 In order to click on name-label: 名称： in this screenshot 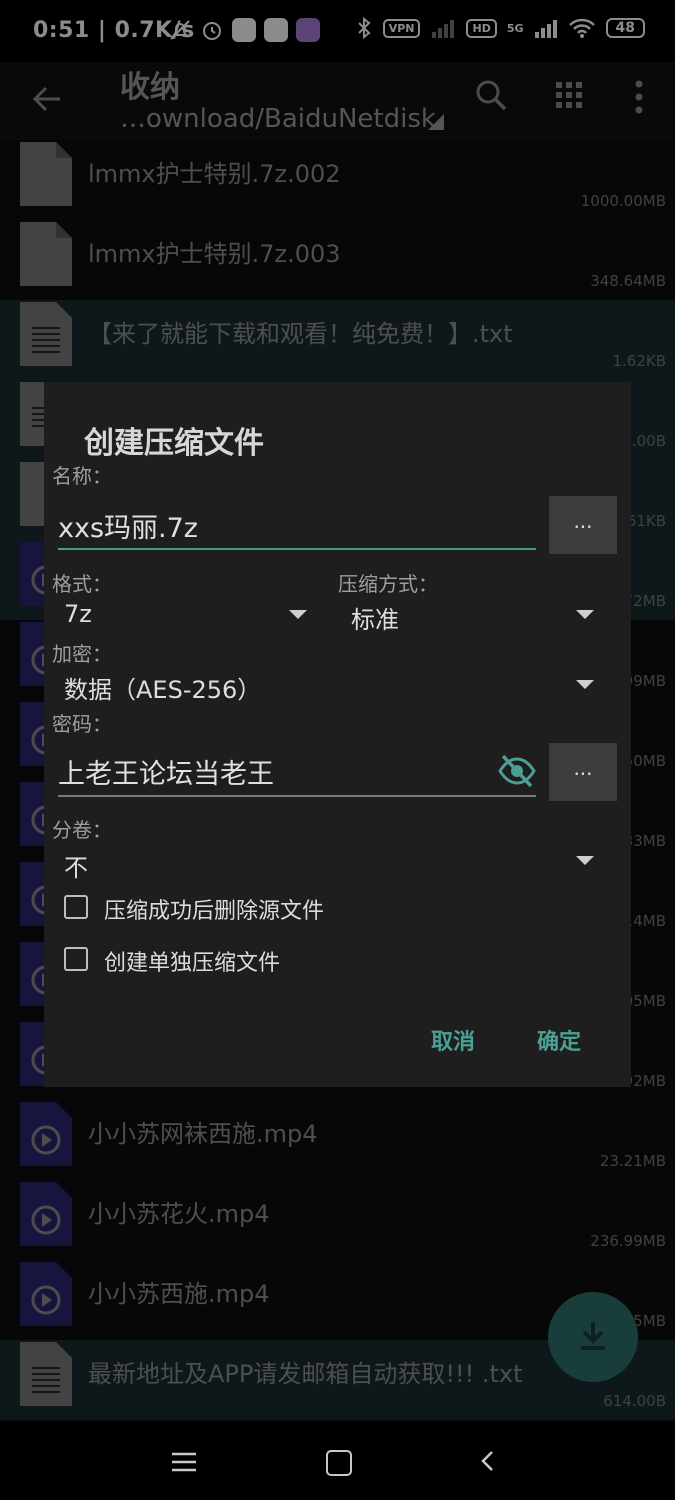, I will do `click(82, 476)`.